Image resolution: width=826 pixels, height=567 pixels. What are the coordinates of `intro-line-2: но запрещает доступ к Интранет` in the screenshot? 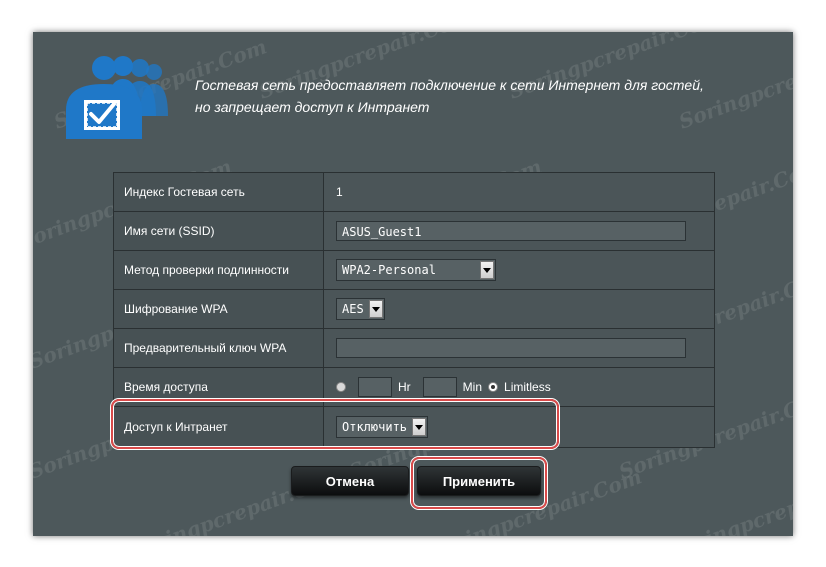 It's located at (312, 107).